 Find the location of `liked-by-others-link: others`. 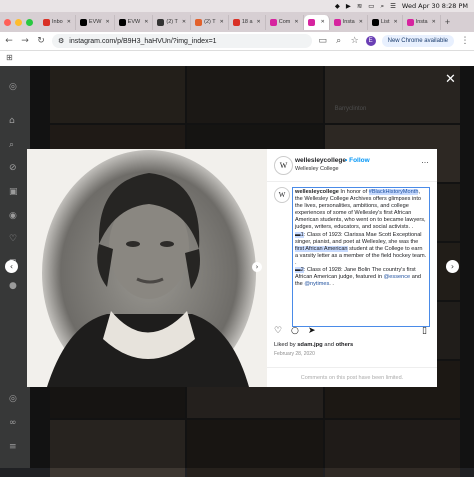

liked-by-others-link: others is located at coordinates (345, 345).